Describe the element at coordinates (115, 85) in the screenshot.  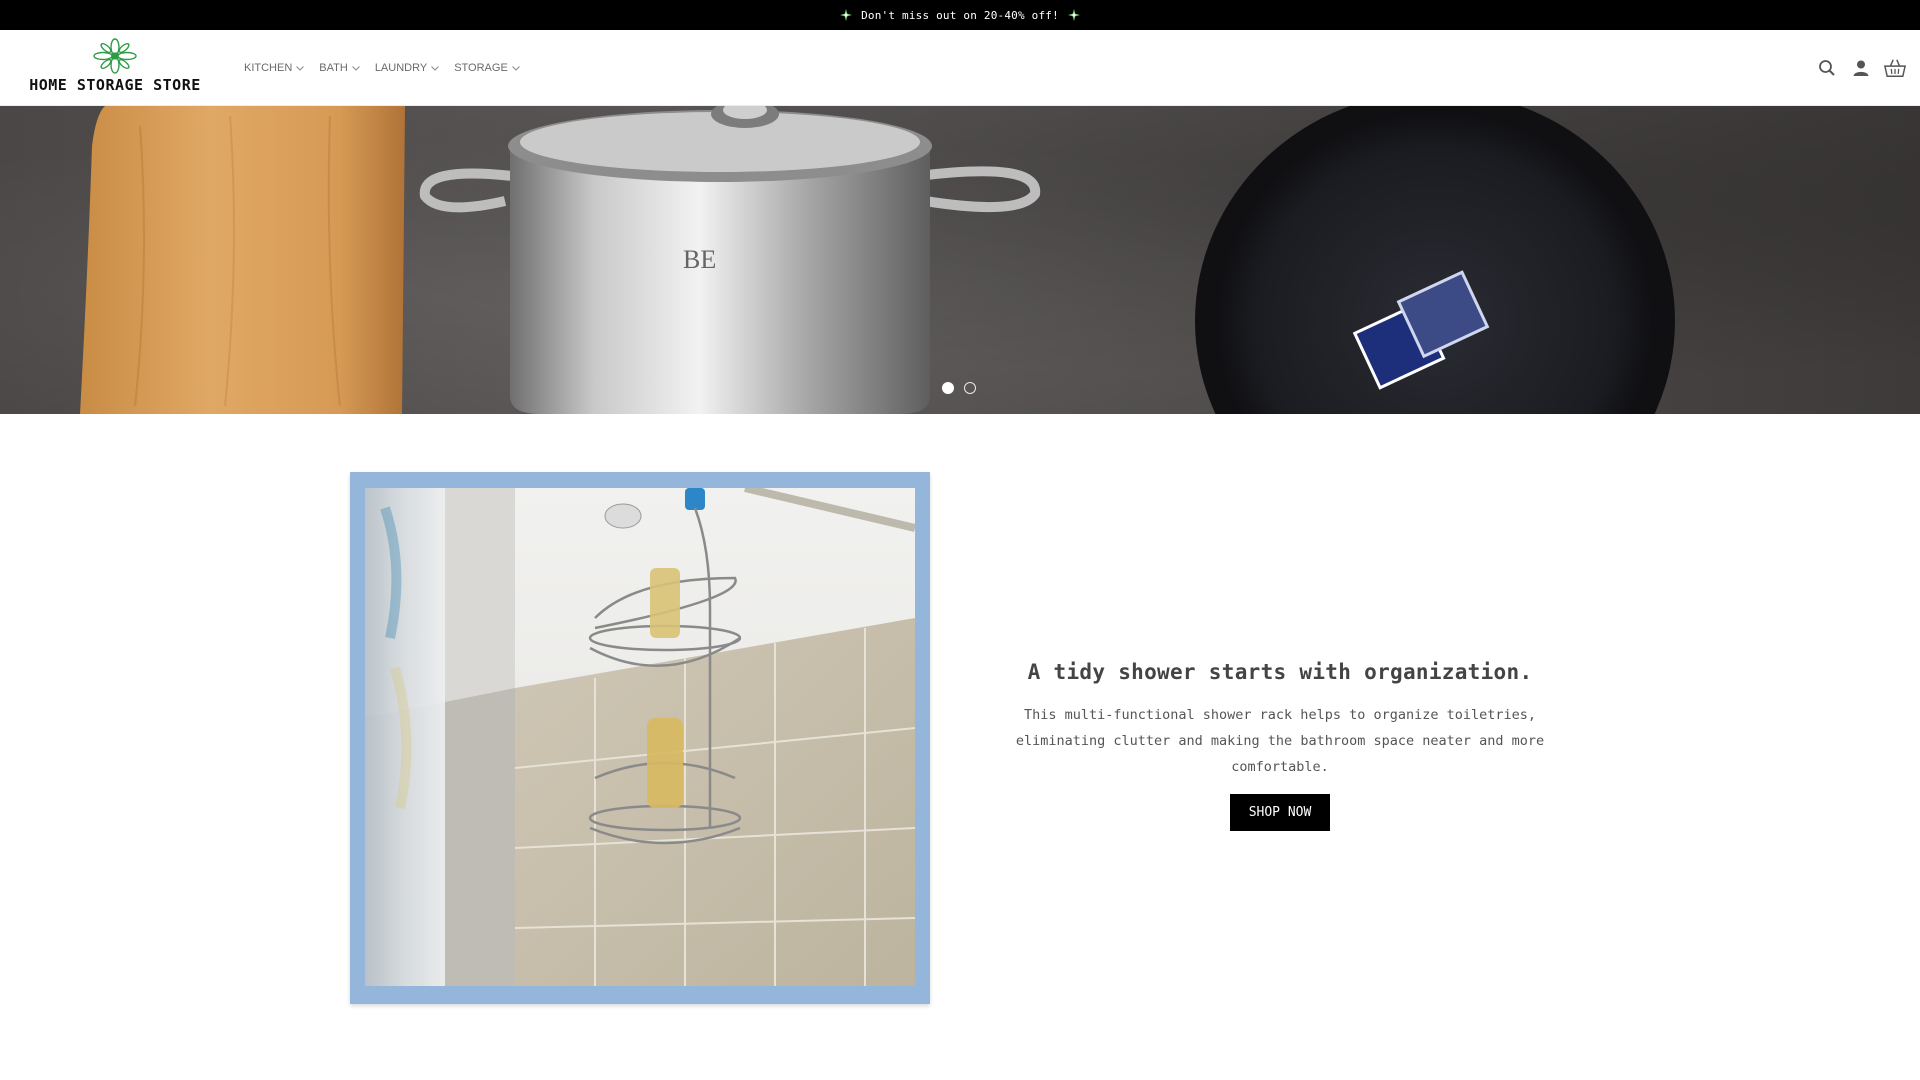
I see `store-name: HOME STORAGE STORE` at that location.